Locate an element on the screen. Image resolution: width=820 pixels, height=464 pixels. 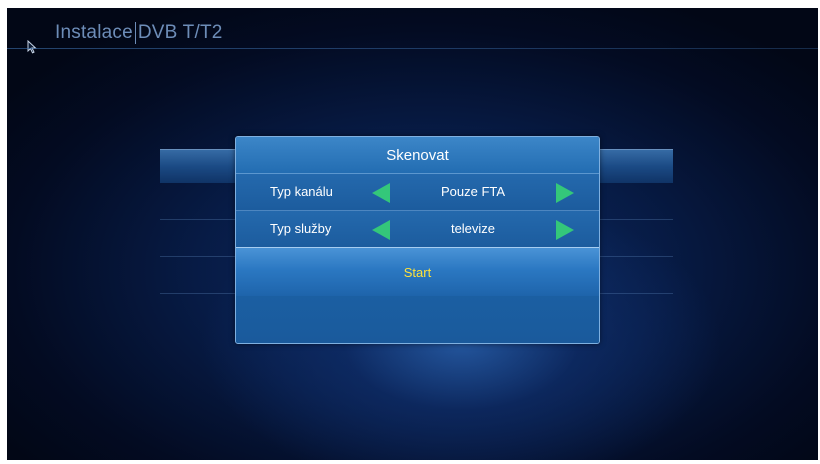
background-menu-row-left is located at coordinates (199, 166).